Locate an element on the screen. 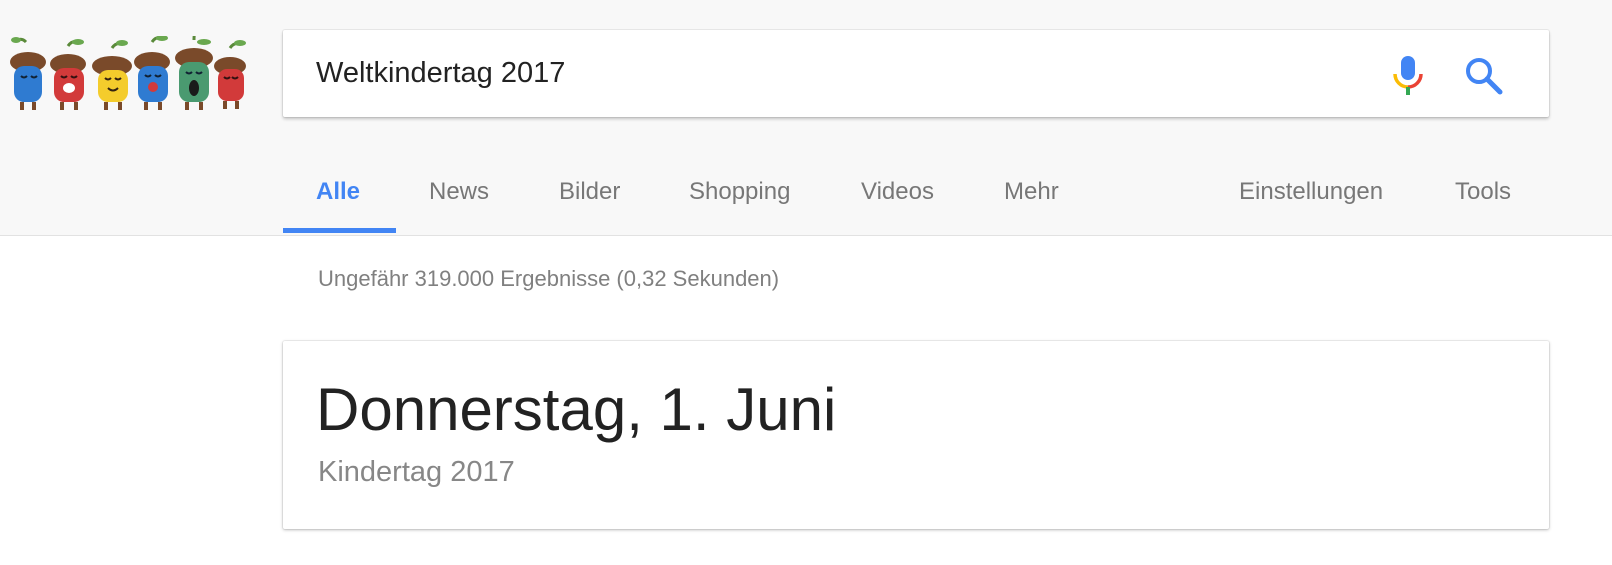 Image resolution: width=1612 pixels, height=565 pixels. tab-shopping: Shopping is located at coordinates (739, 192).